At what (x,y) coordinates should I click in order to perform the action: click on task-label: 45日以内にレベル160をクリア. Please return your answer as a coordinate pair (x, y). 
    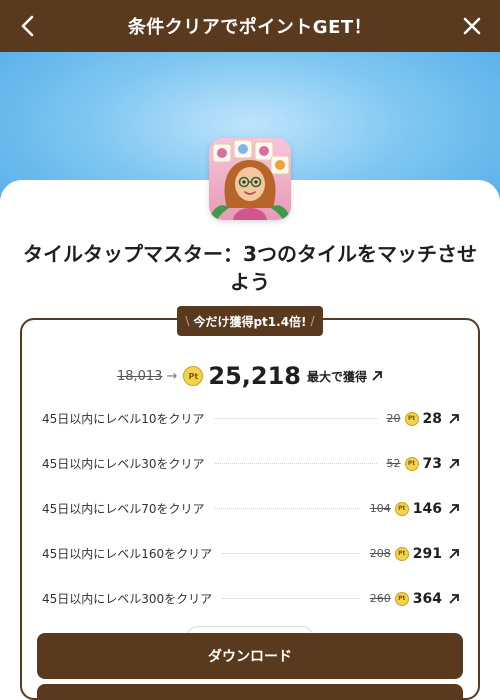
    Looking at the image, I should click on (127, 554).